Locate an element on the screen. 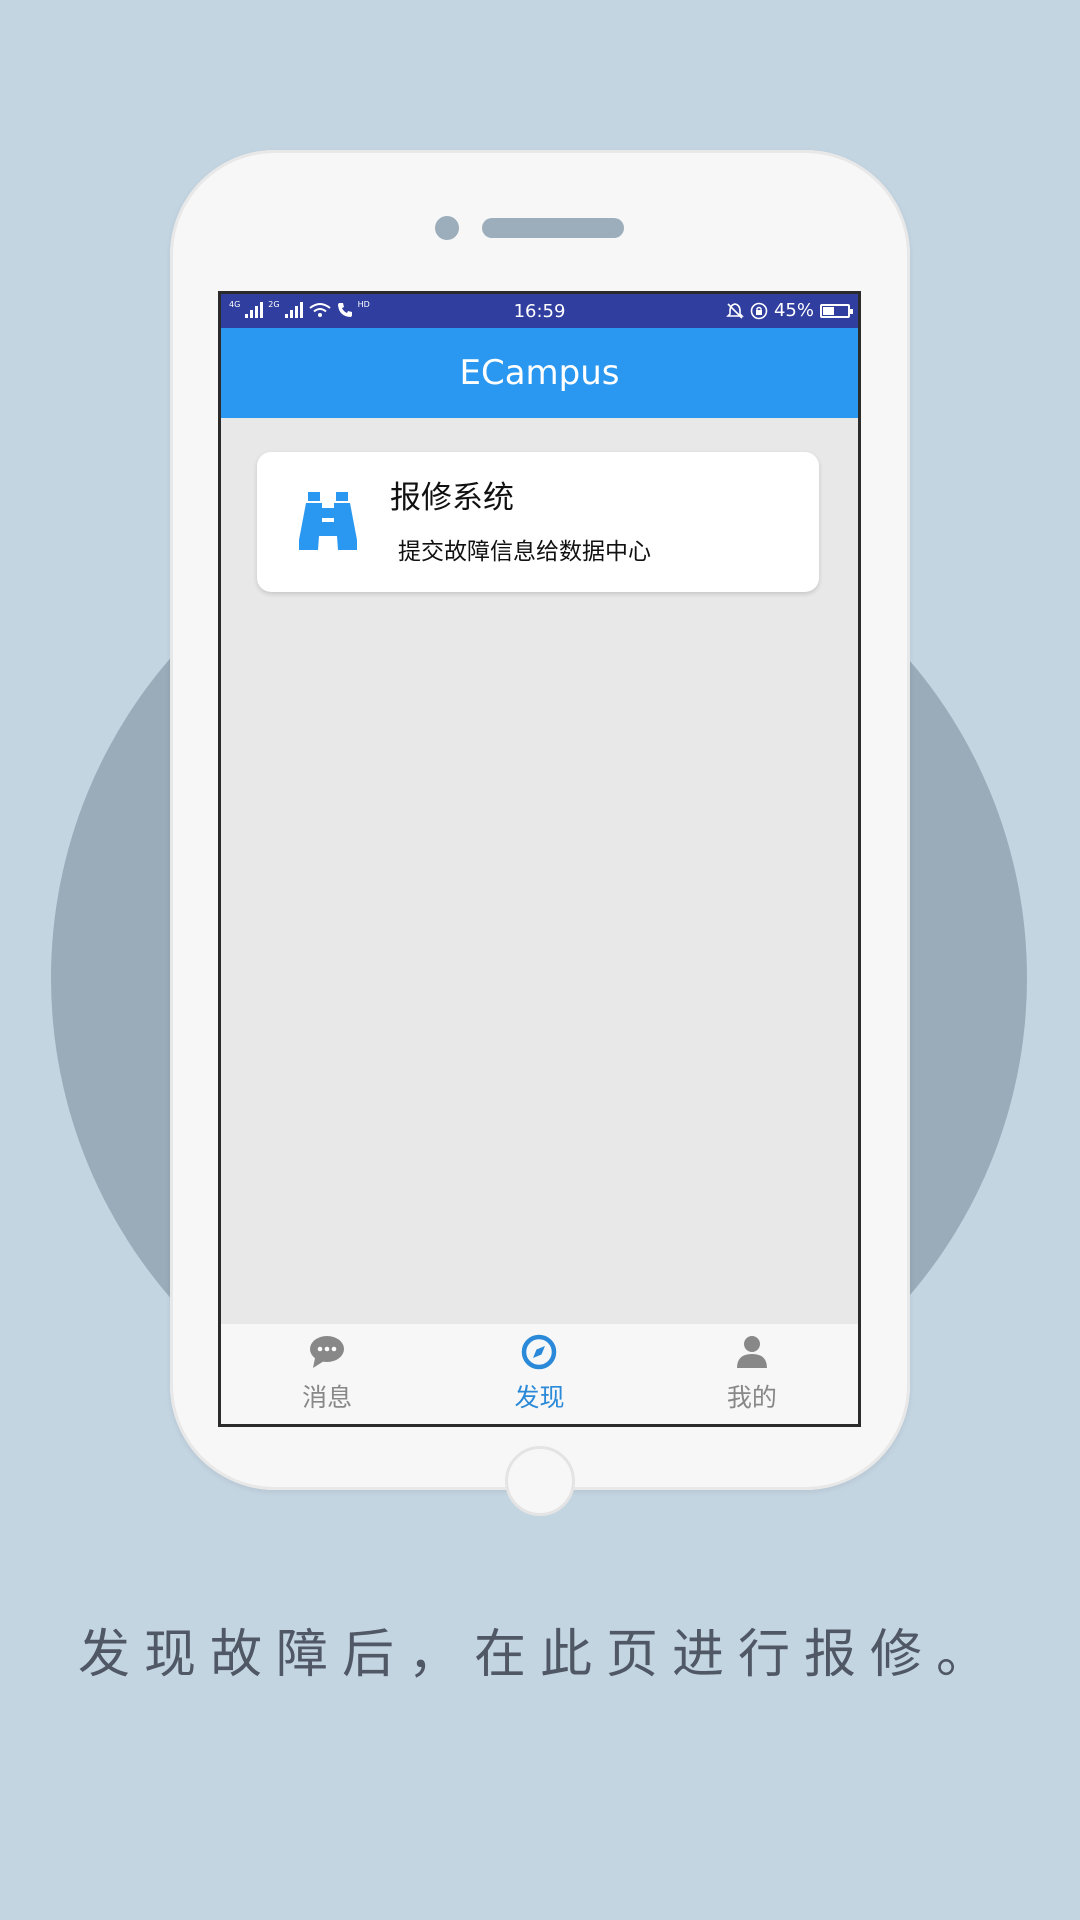 The width and height of the screenshot is (1080, 1920). home-button is located at coordinates (540, 1481).